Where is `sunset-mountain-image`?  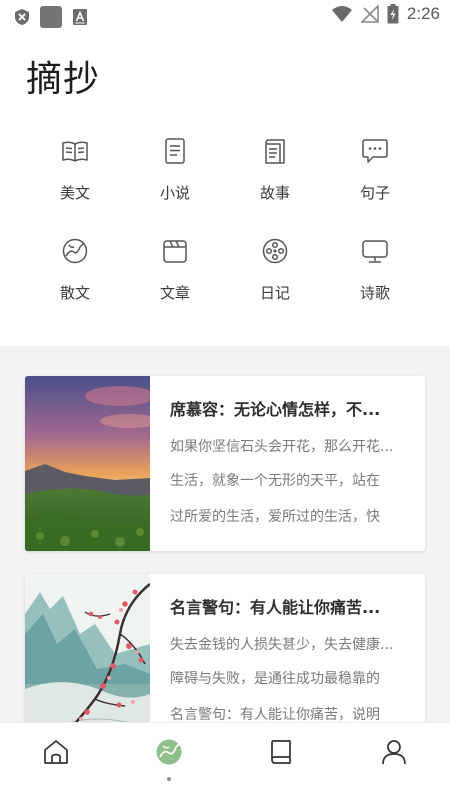
sunset-mountain-image is located at coordinates (87, 463).